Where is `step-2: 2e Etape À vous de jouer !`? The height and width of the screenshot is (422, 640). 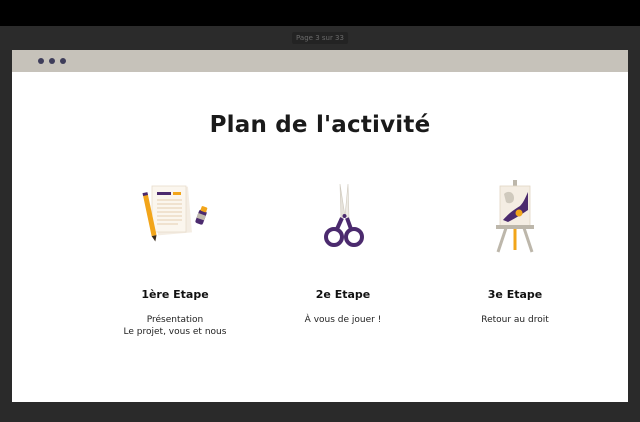
step-2: 2e Etape À vous de jouer ! is located at coordinates (343, 252).